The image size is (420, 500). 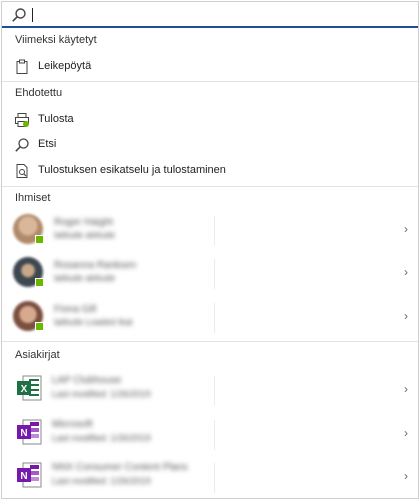 I want to click on person-detail: latitude Loaded Ikat, so click(x=93, y=322).